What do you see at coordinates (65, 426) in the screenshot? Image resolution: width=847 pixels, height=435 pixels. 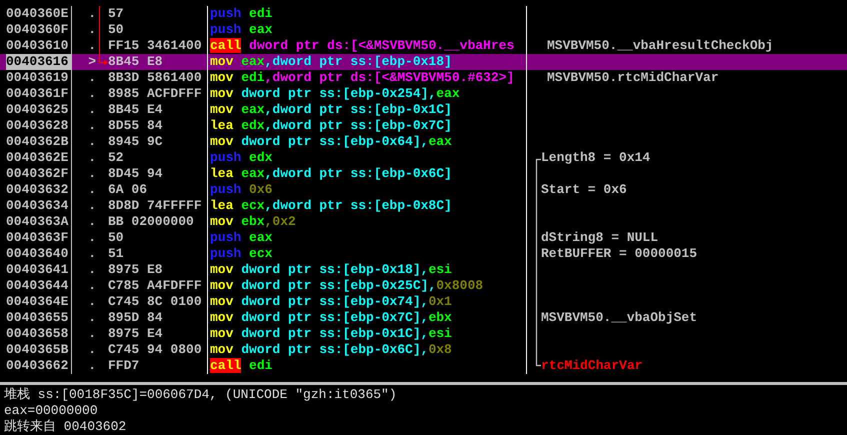 I see `info-line: 跳转来自 00403602` at bounding box center [65, 426].